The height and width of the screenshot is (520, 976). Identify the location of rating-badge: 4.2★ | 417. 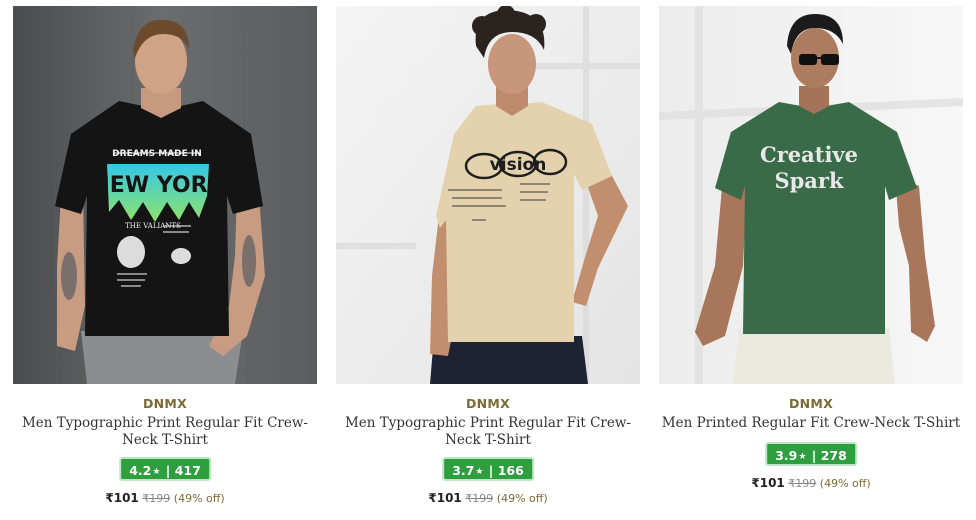
(165, 469).